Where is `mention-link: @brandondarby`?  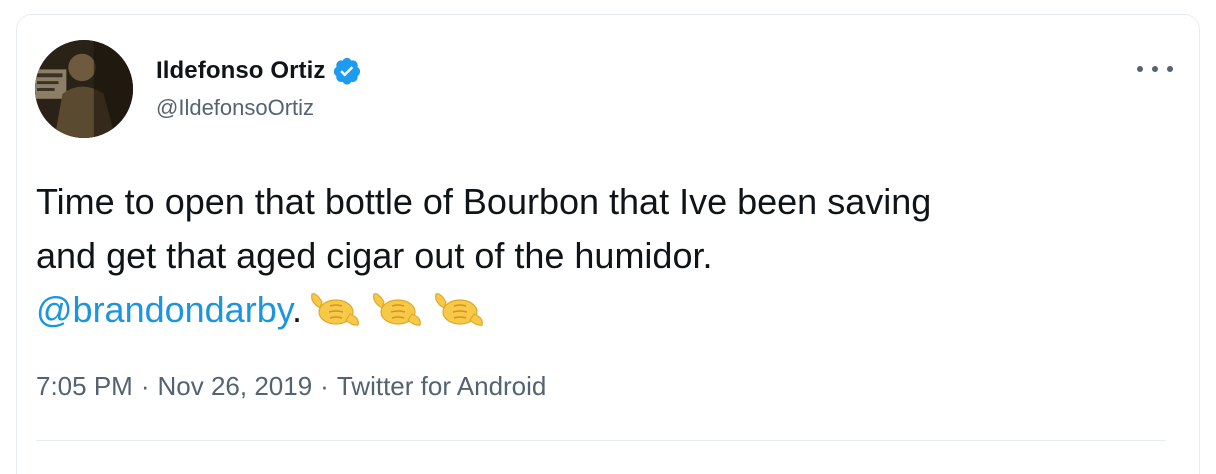 mention-link: @brandondarby is located at coordinates (164, 309).